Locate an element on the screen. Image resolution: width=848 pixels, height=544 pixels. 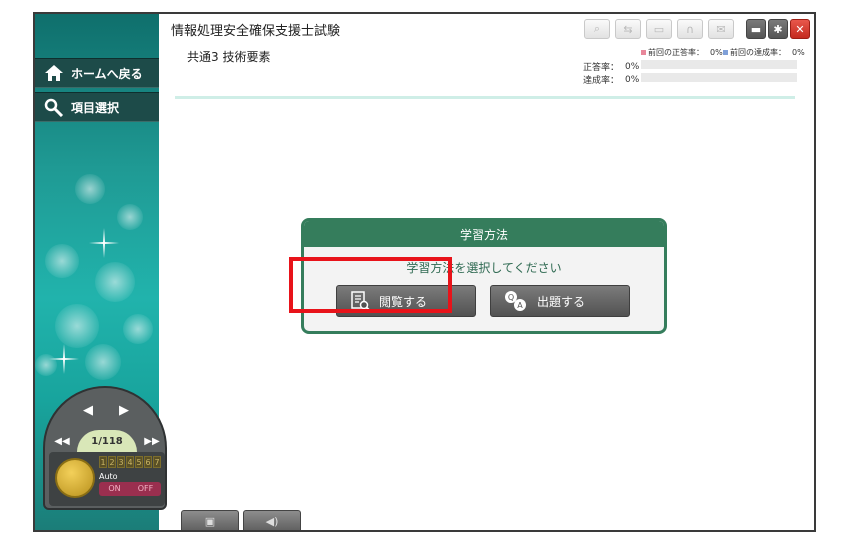
study-method-dialog: 学習方法 学習方法を選択してください 閲覧する QA 出題する is located at coordinates (484, 276).